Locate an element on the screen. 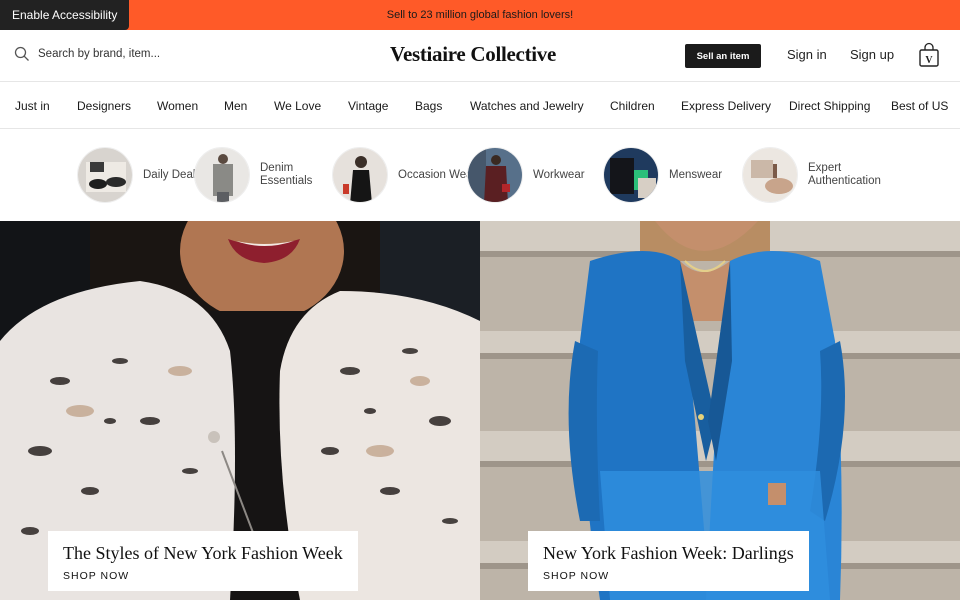 This screenshot has width=960, height=600. nav-item-men: Men is located at coordinates (235, 106).